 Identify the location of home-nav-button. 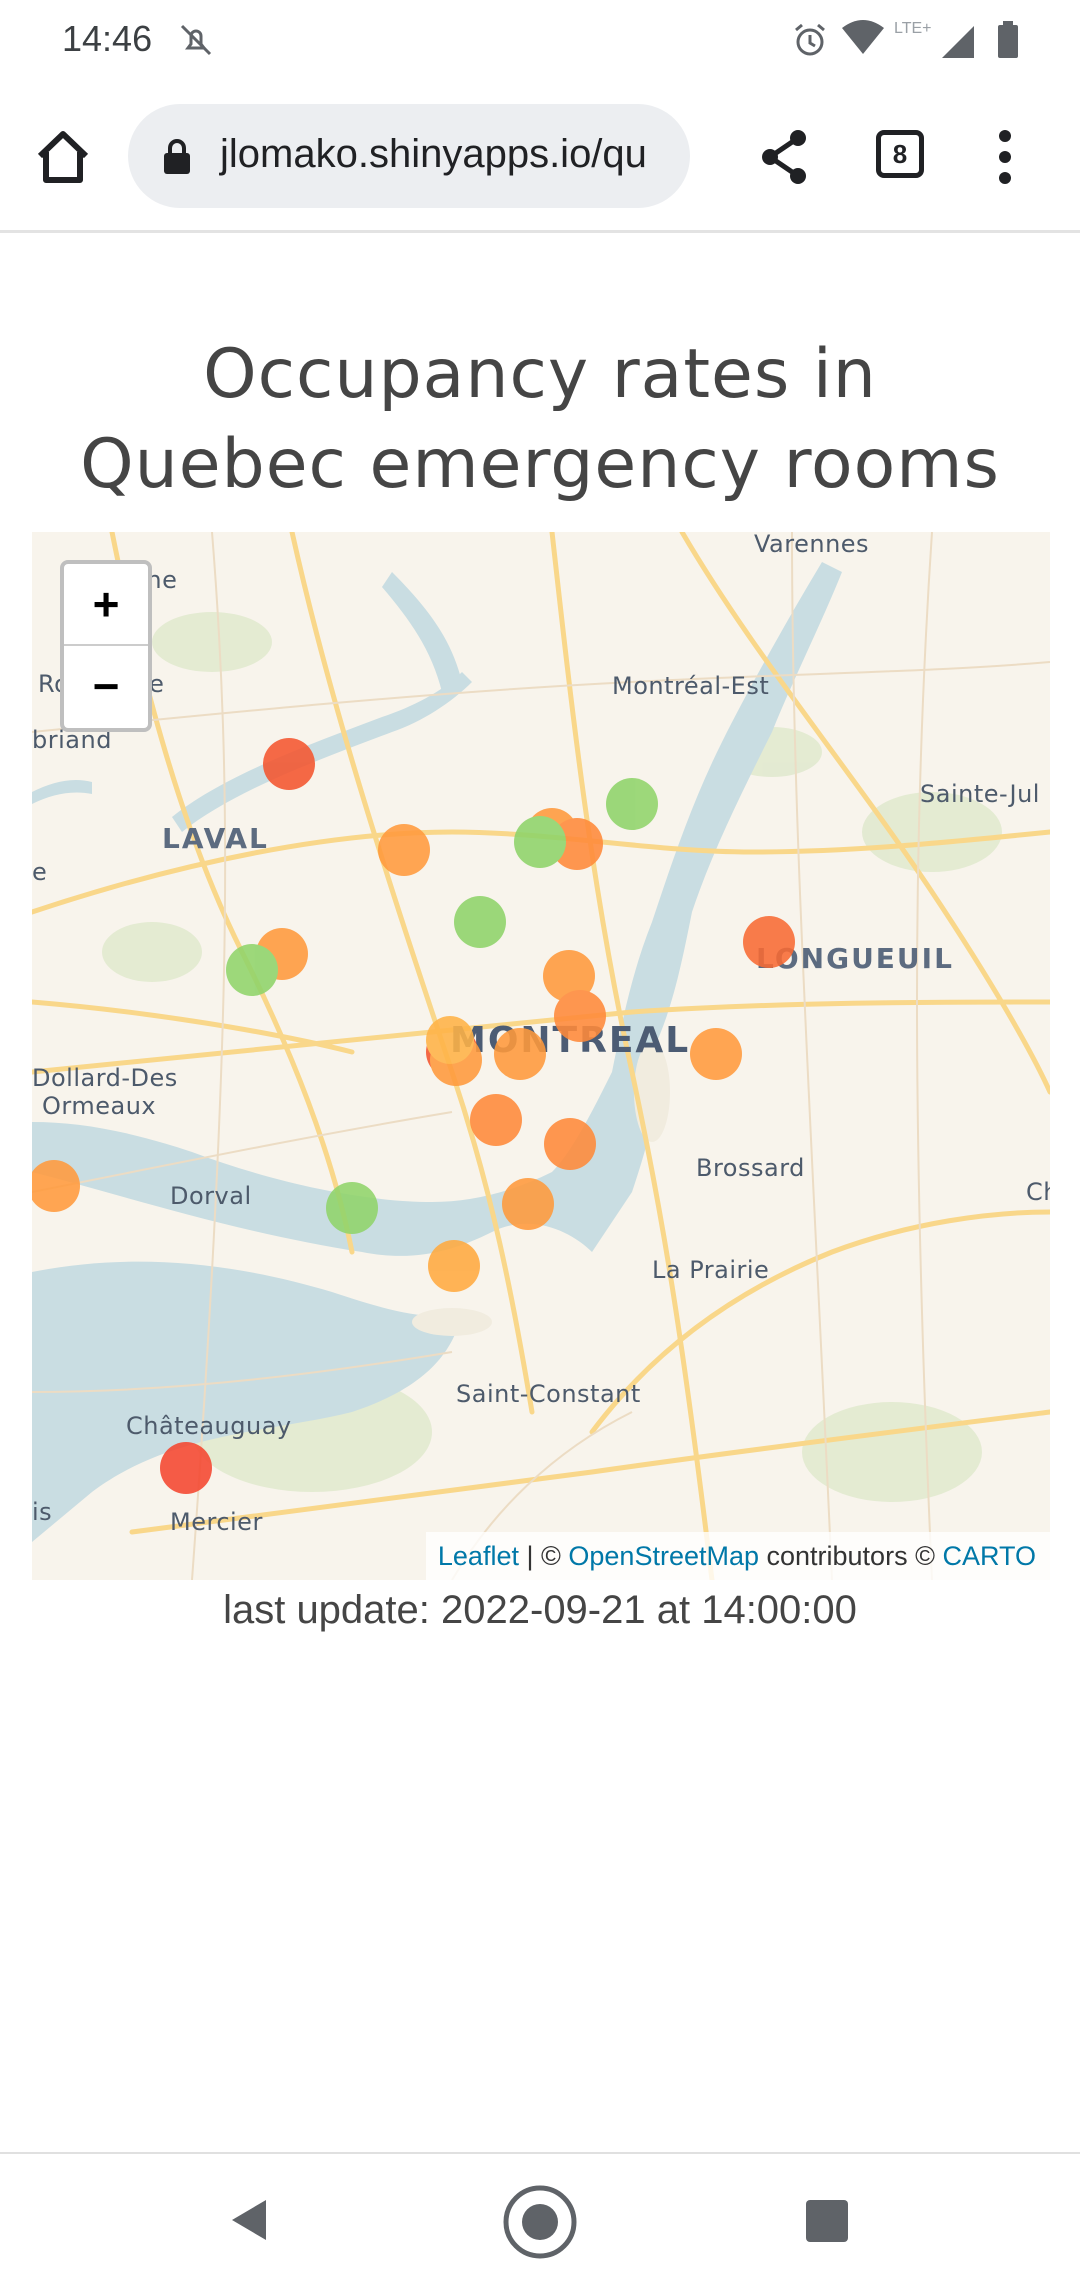
(540, 2224).